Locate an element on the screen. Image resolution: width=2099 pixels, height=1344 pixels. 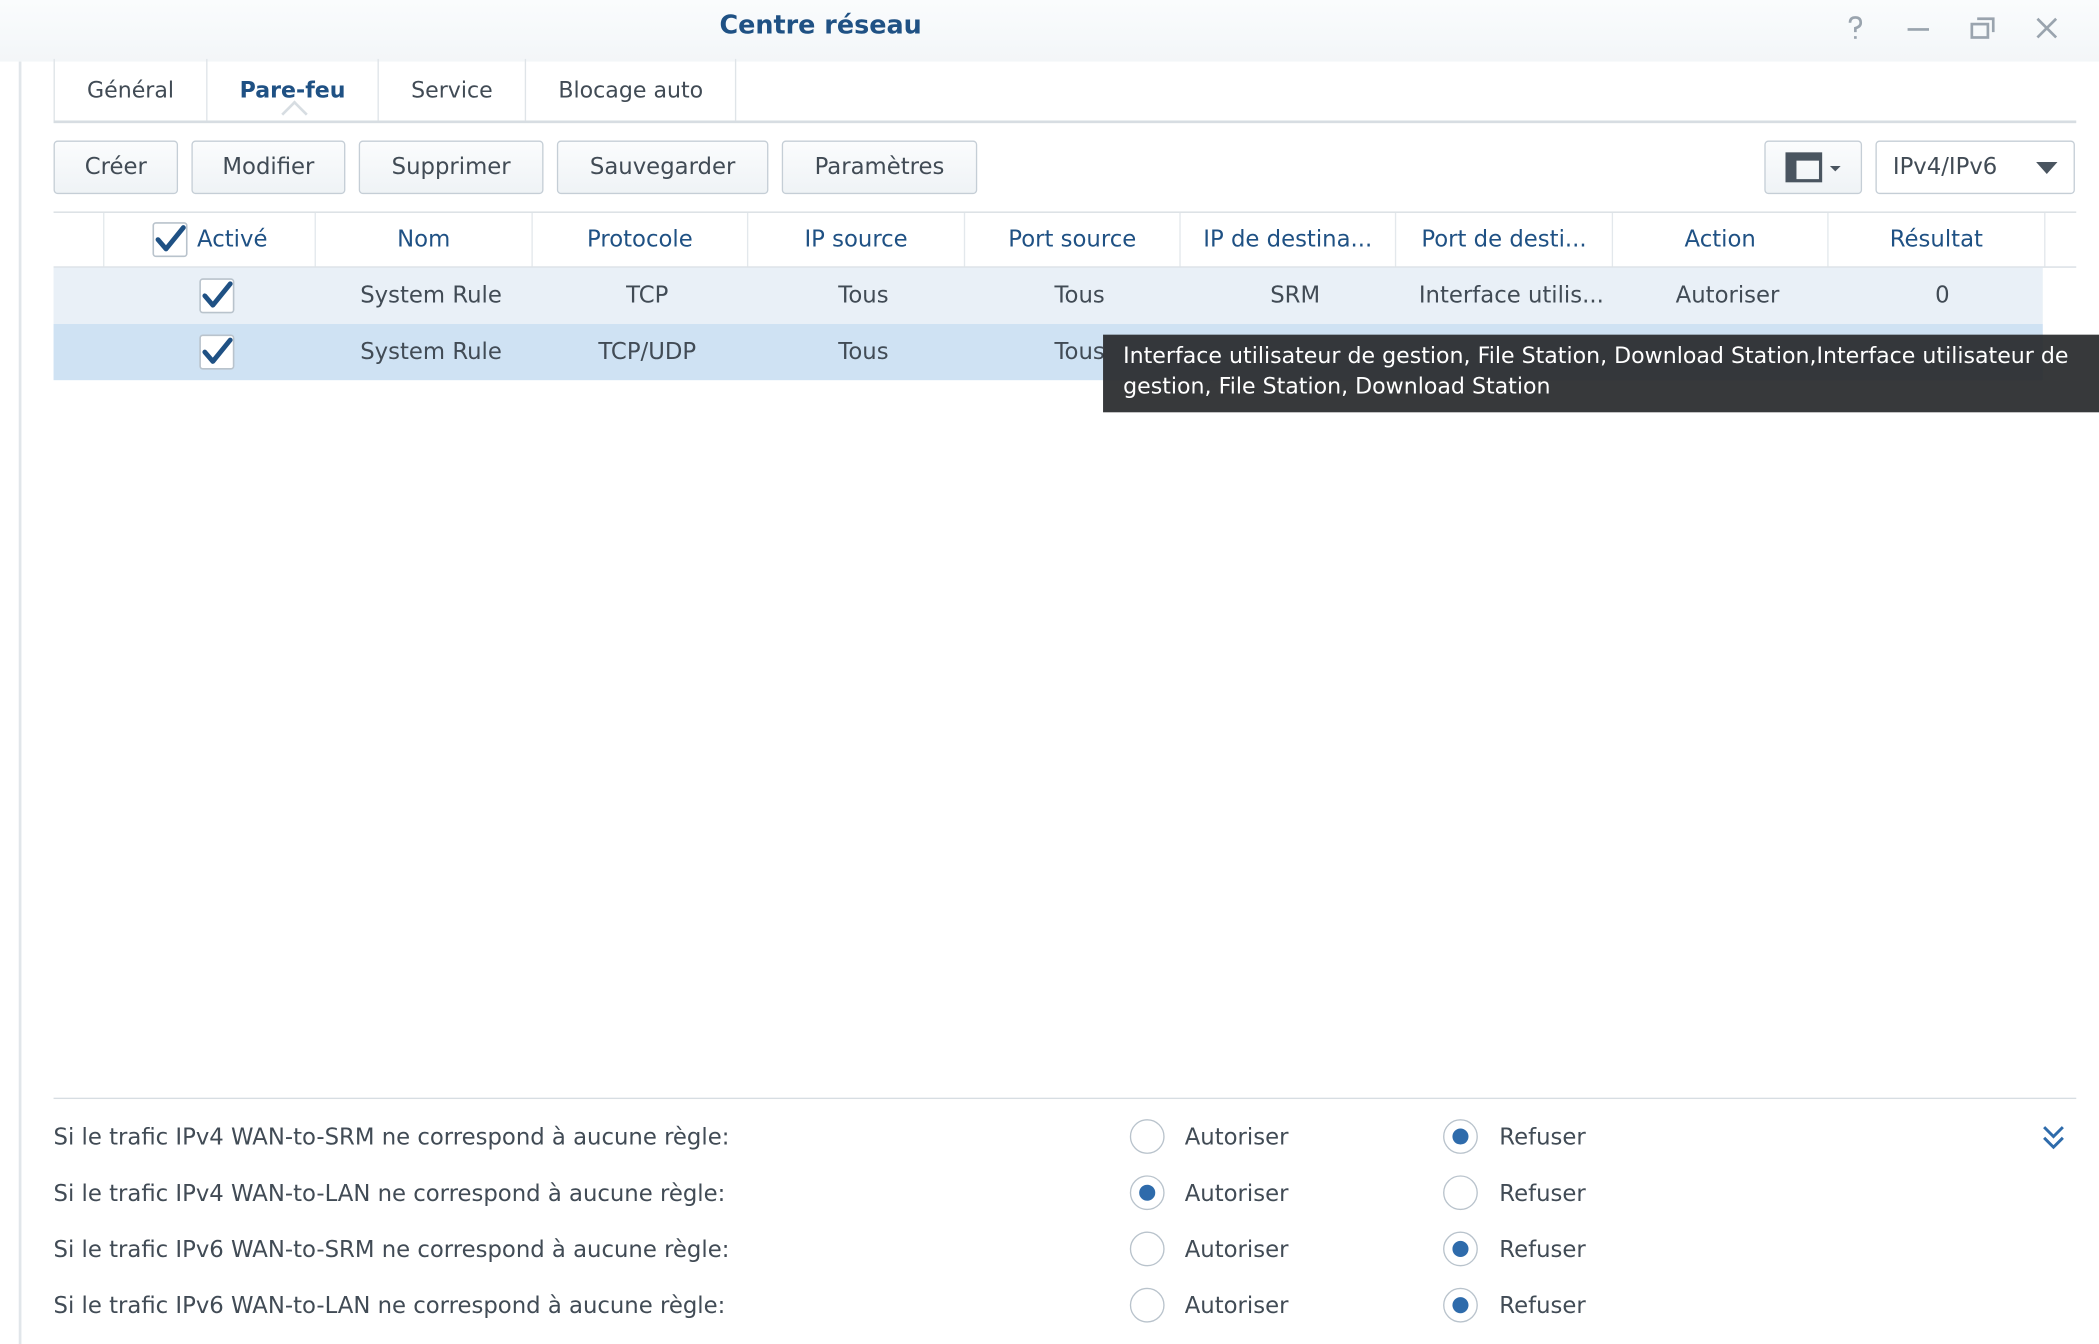
help-icon is located at coordinates (1855, 28).